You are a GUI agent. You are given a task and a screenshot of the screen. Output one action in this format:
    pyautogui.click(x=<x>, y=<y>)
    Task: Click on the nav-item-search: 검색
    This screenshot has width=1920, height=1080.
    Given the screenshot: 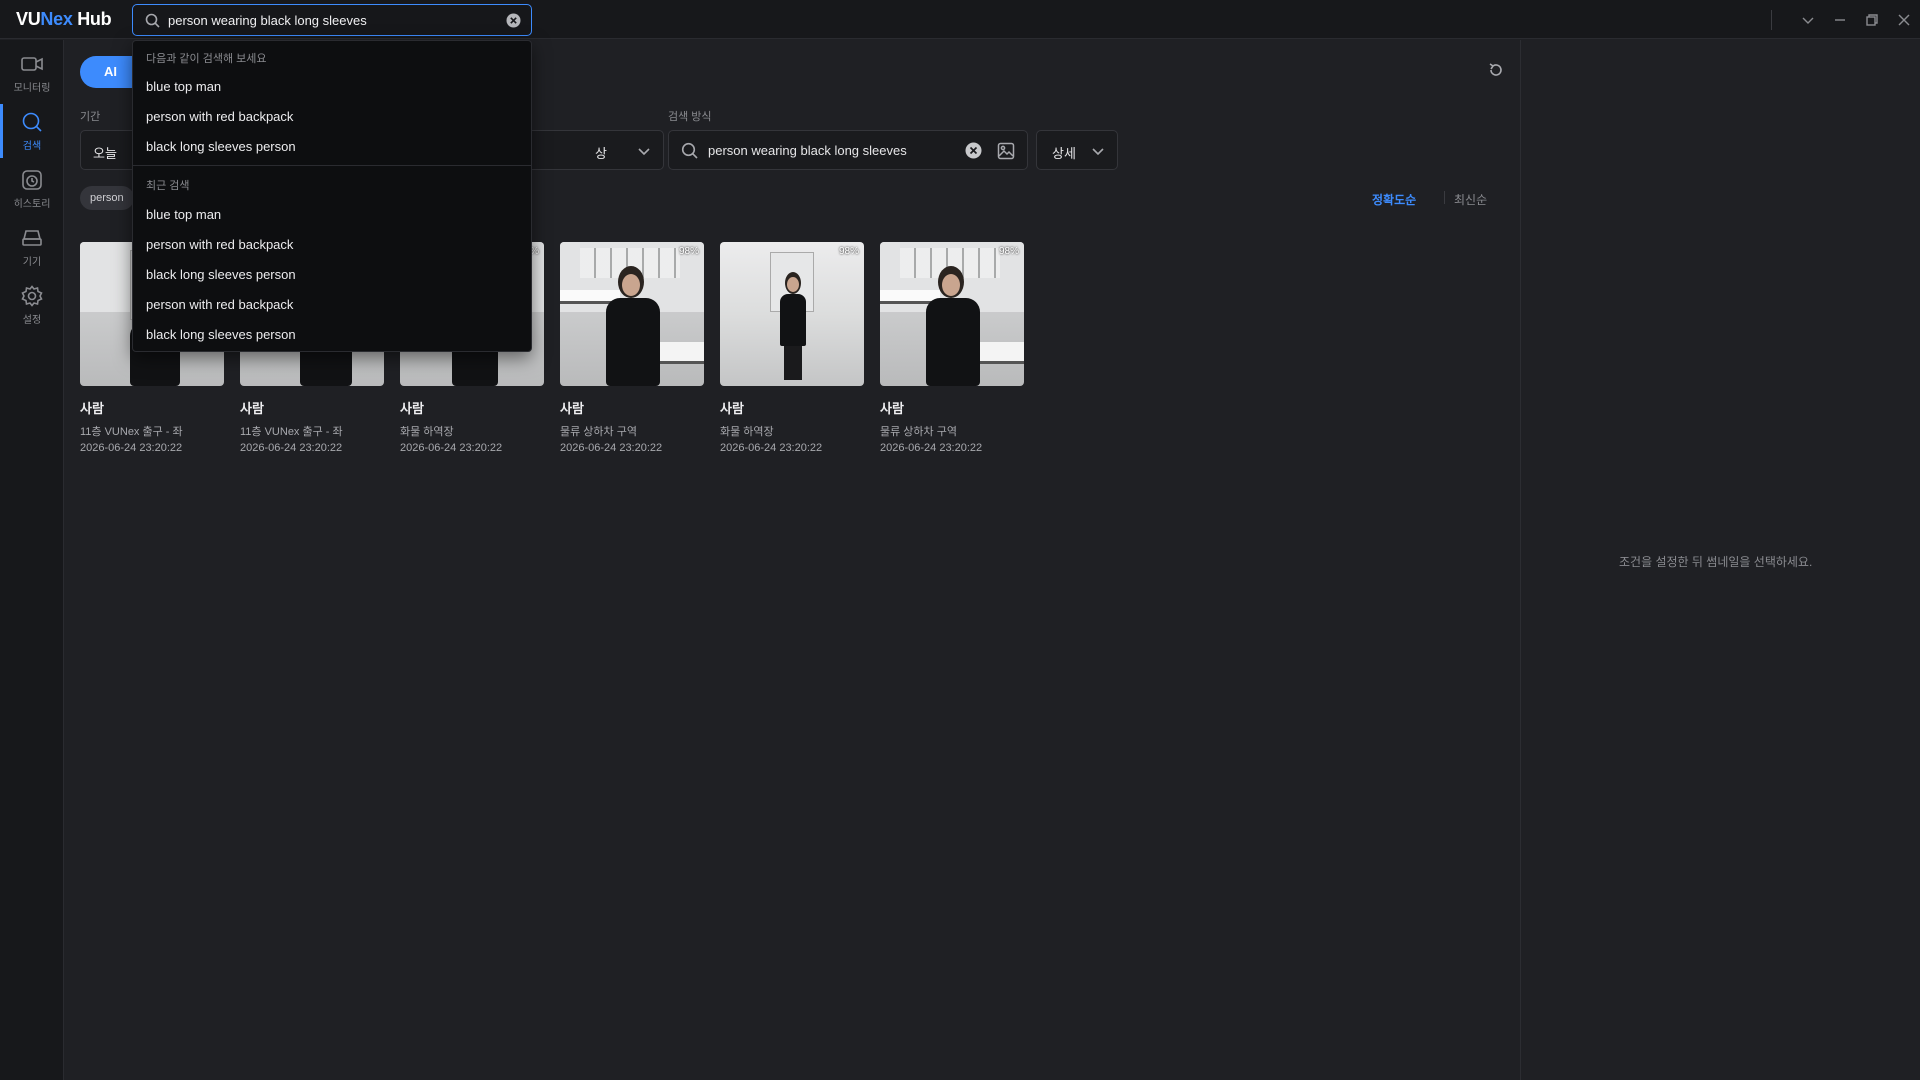 What is the action you would take?
    pyautogui.click(x=32, y=130)
    